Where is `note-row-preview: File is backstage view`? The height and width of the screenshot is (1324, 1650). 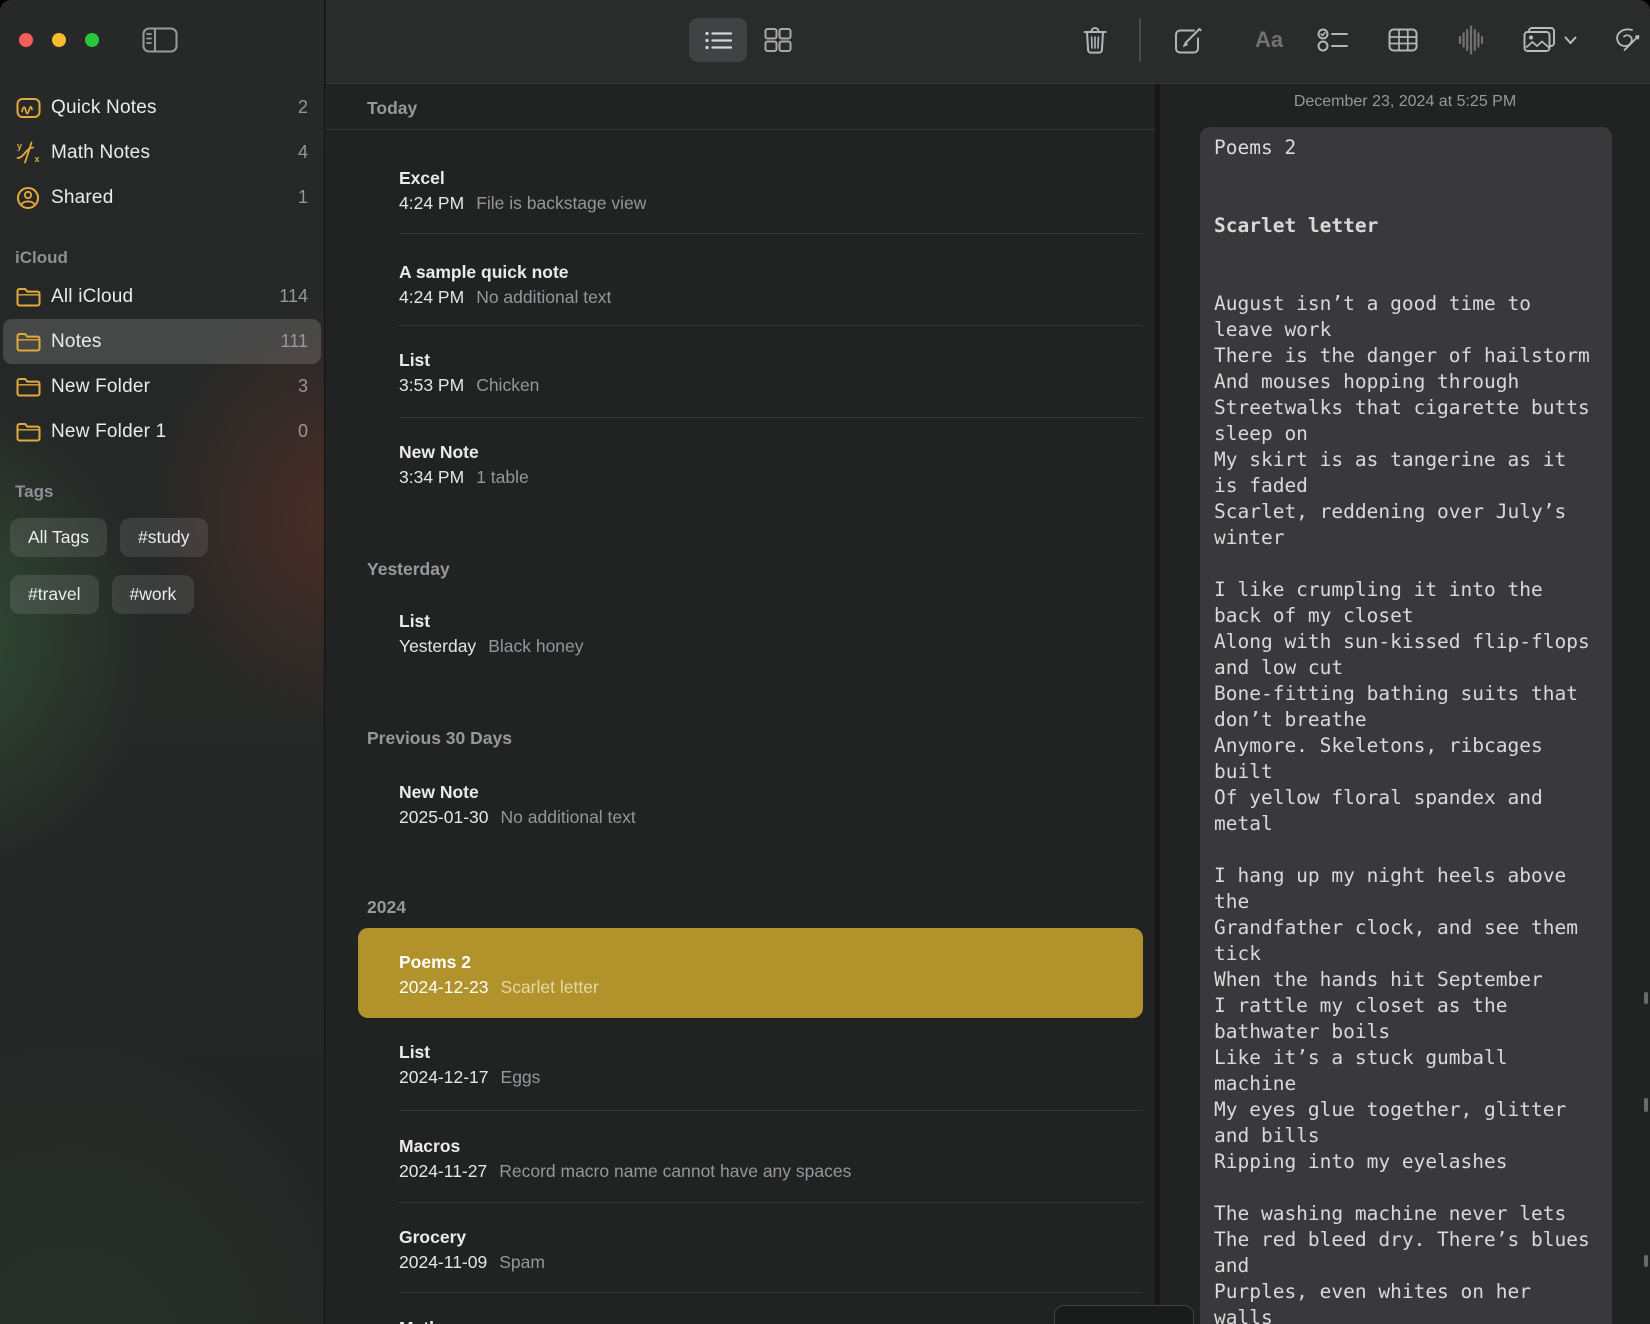
note-row-preview: File is backstage view is located at coordinates (561, 203).